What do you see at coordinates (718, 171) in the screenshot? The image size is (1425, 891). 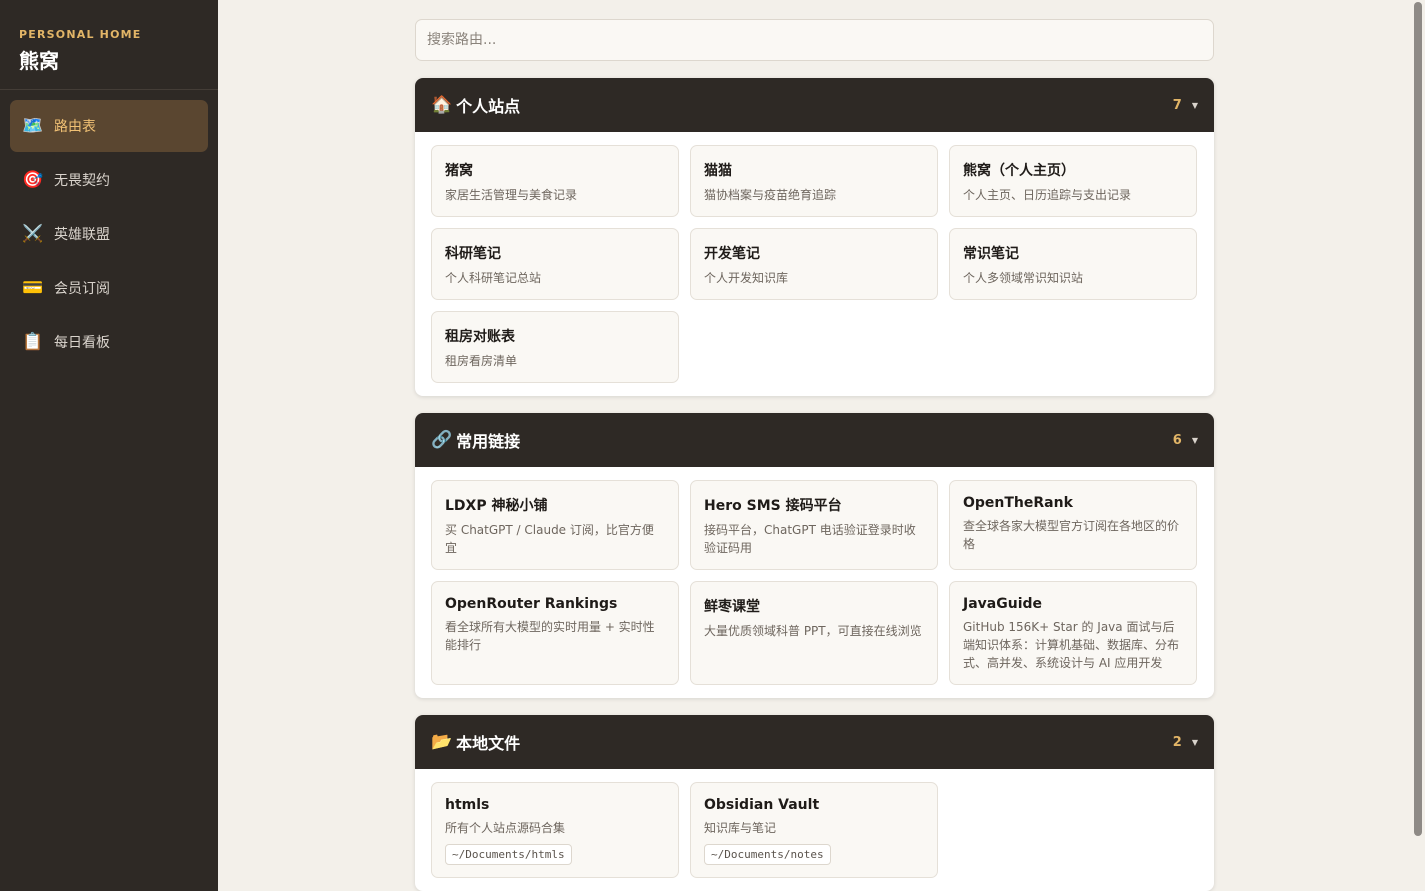 I see `card-title: 猫猫` at bounding box center [718, 171].